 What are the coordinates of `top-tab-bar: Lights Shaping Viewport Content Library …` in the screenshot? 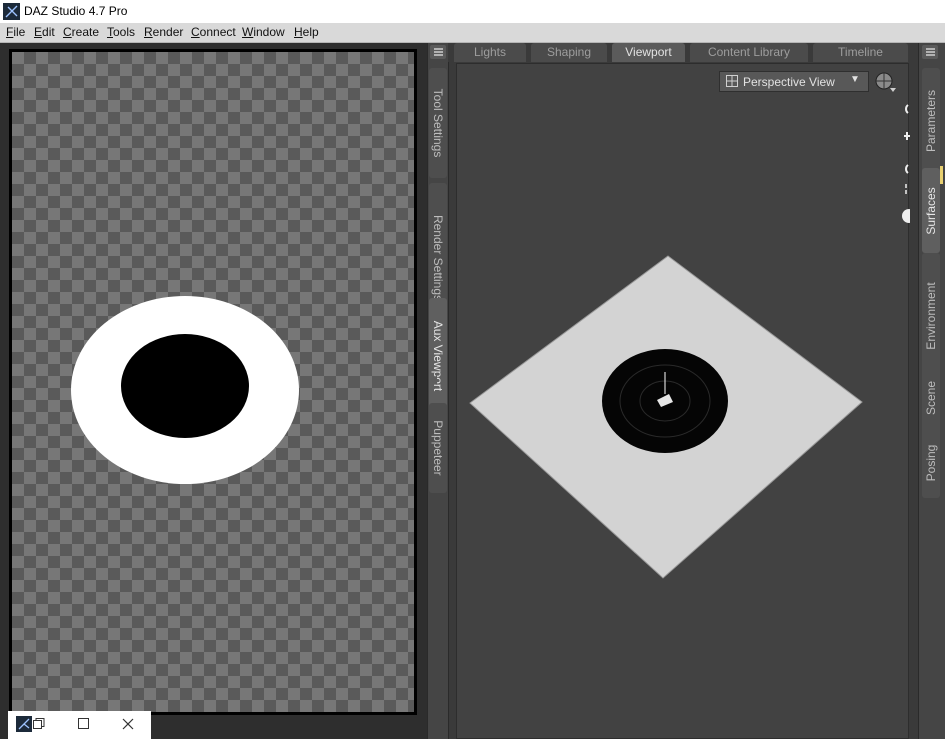 It's located at (684, 52).